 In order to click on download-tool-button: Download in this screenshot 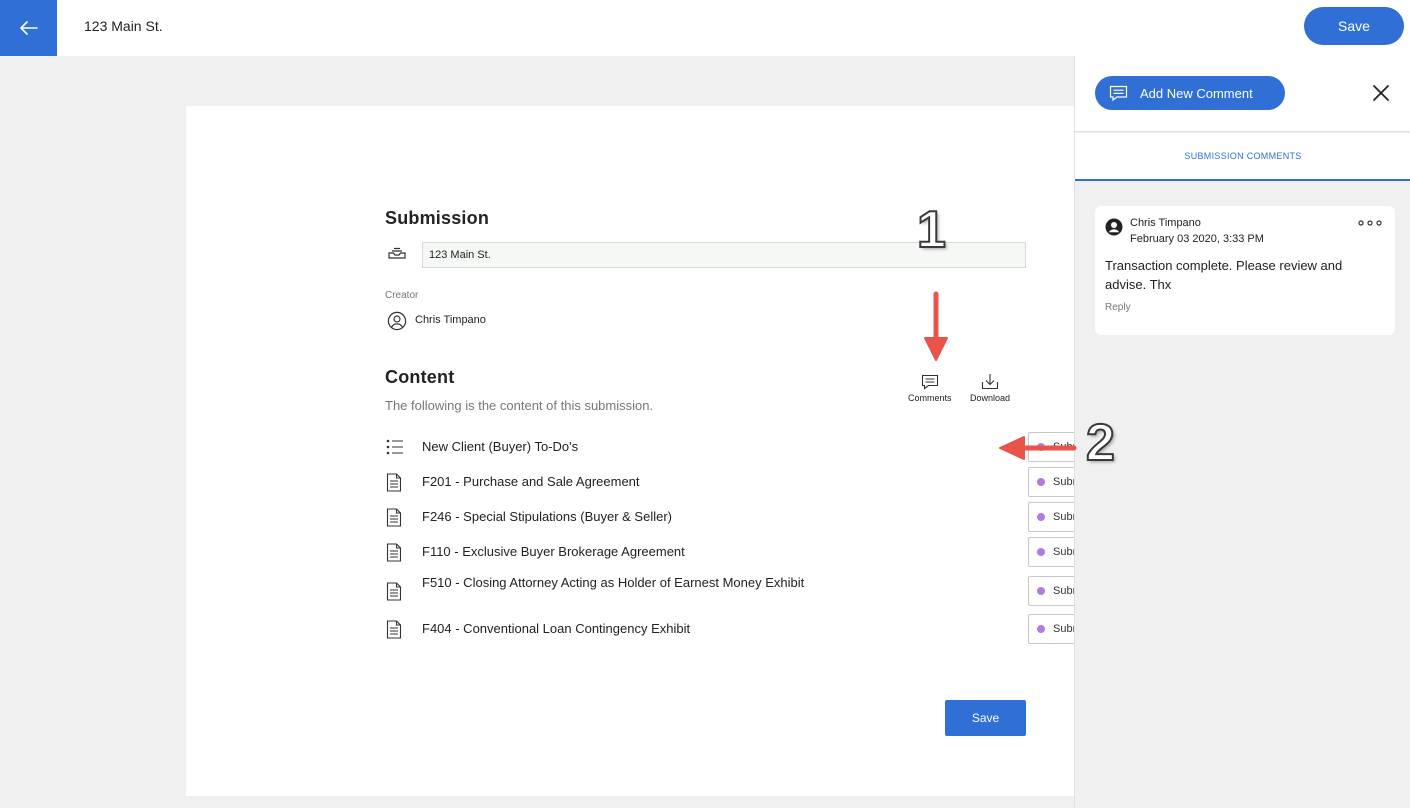, I will do `click(990, 388)`.